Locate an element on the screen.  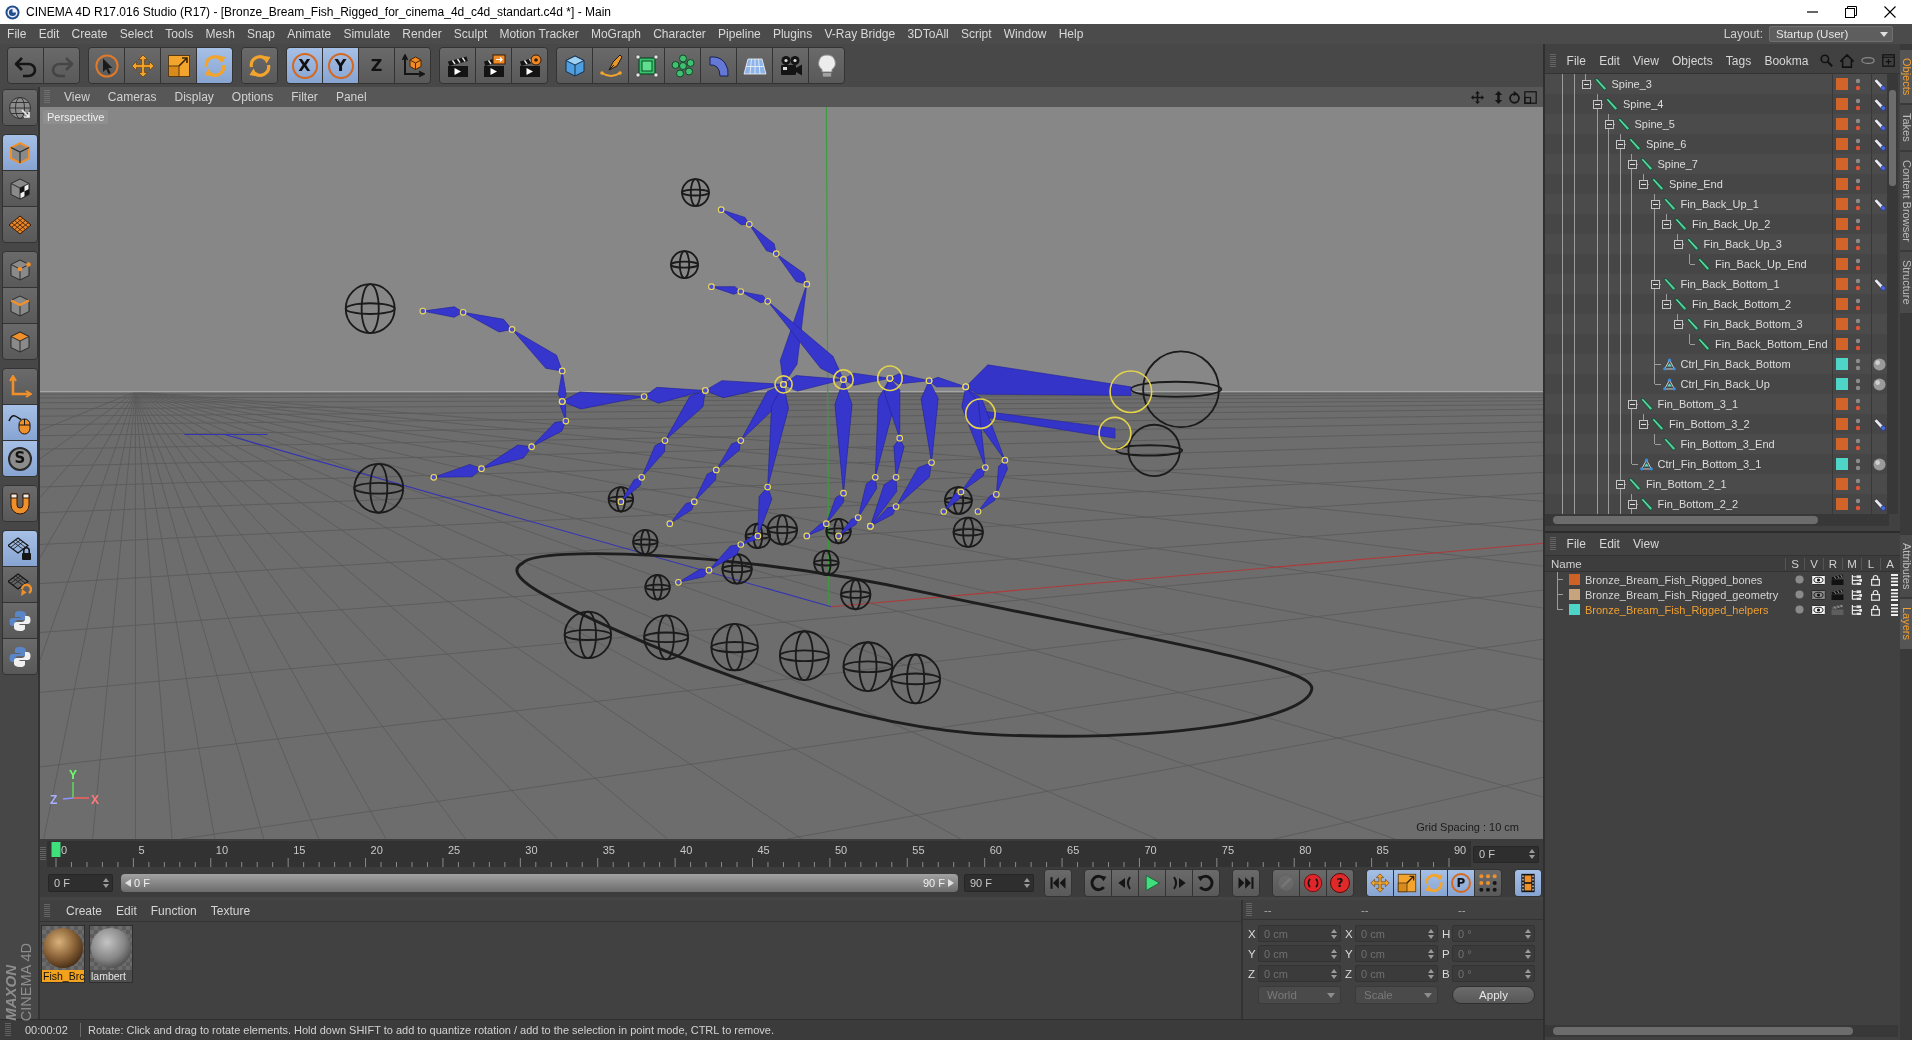
floor-button is located at coordinates (754, 66).